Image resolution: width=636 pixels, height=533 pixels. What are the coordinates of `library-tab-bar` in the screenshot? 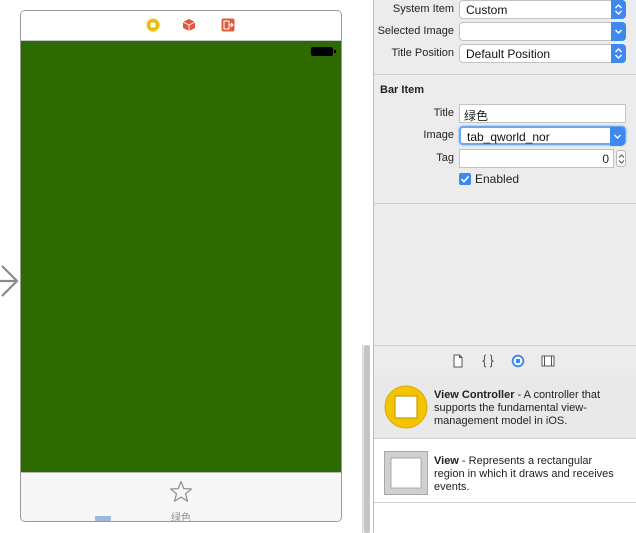 It's located at (505, 360).